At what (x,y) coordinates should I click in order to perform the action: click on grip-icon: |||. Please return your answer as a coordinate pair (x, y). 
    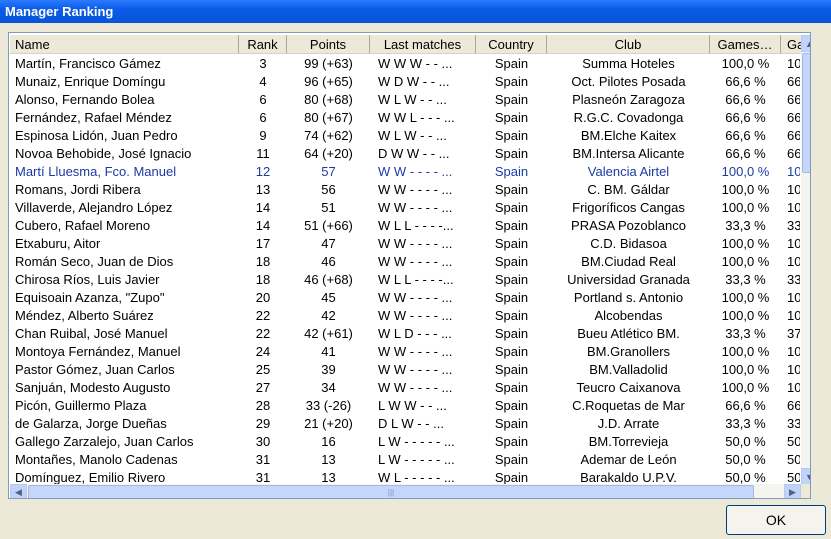
    Looking at the image, I should click on (391, 492).